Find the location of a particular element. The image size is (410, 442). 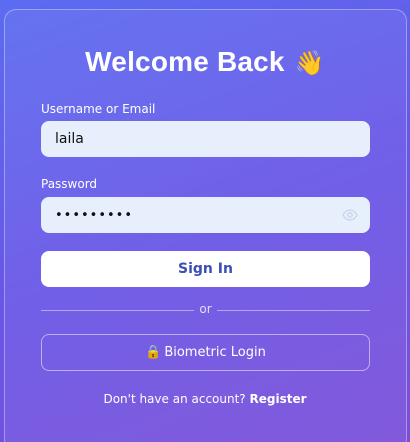

page-title: Welcome Back 👋 is located at coordinates (205, 62).